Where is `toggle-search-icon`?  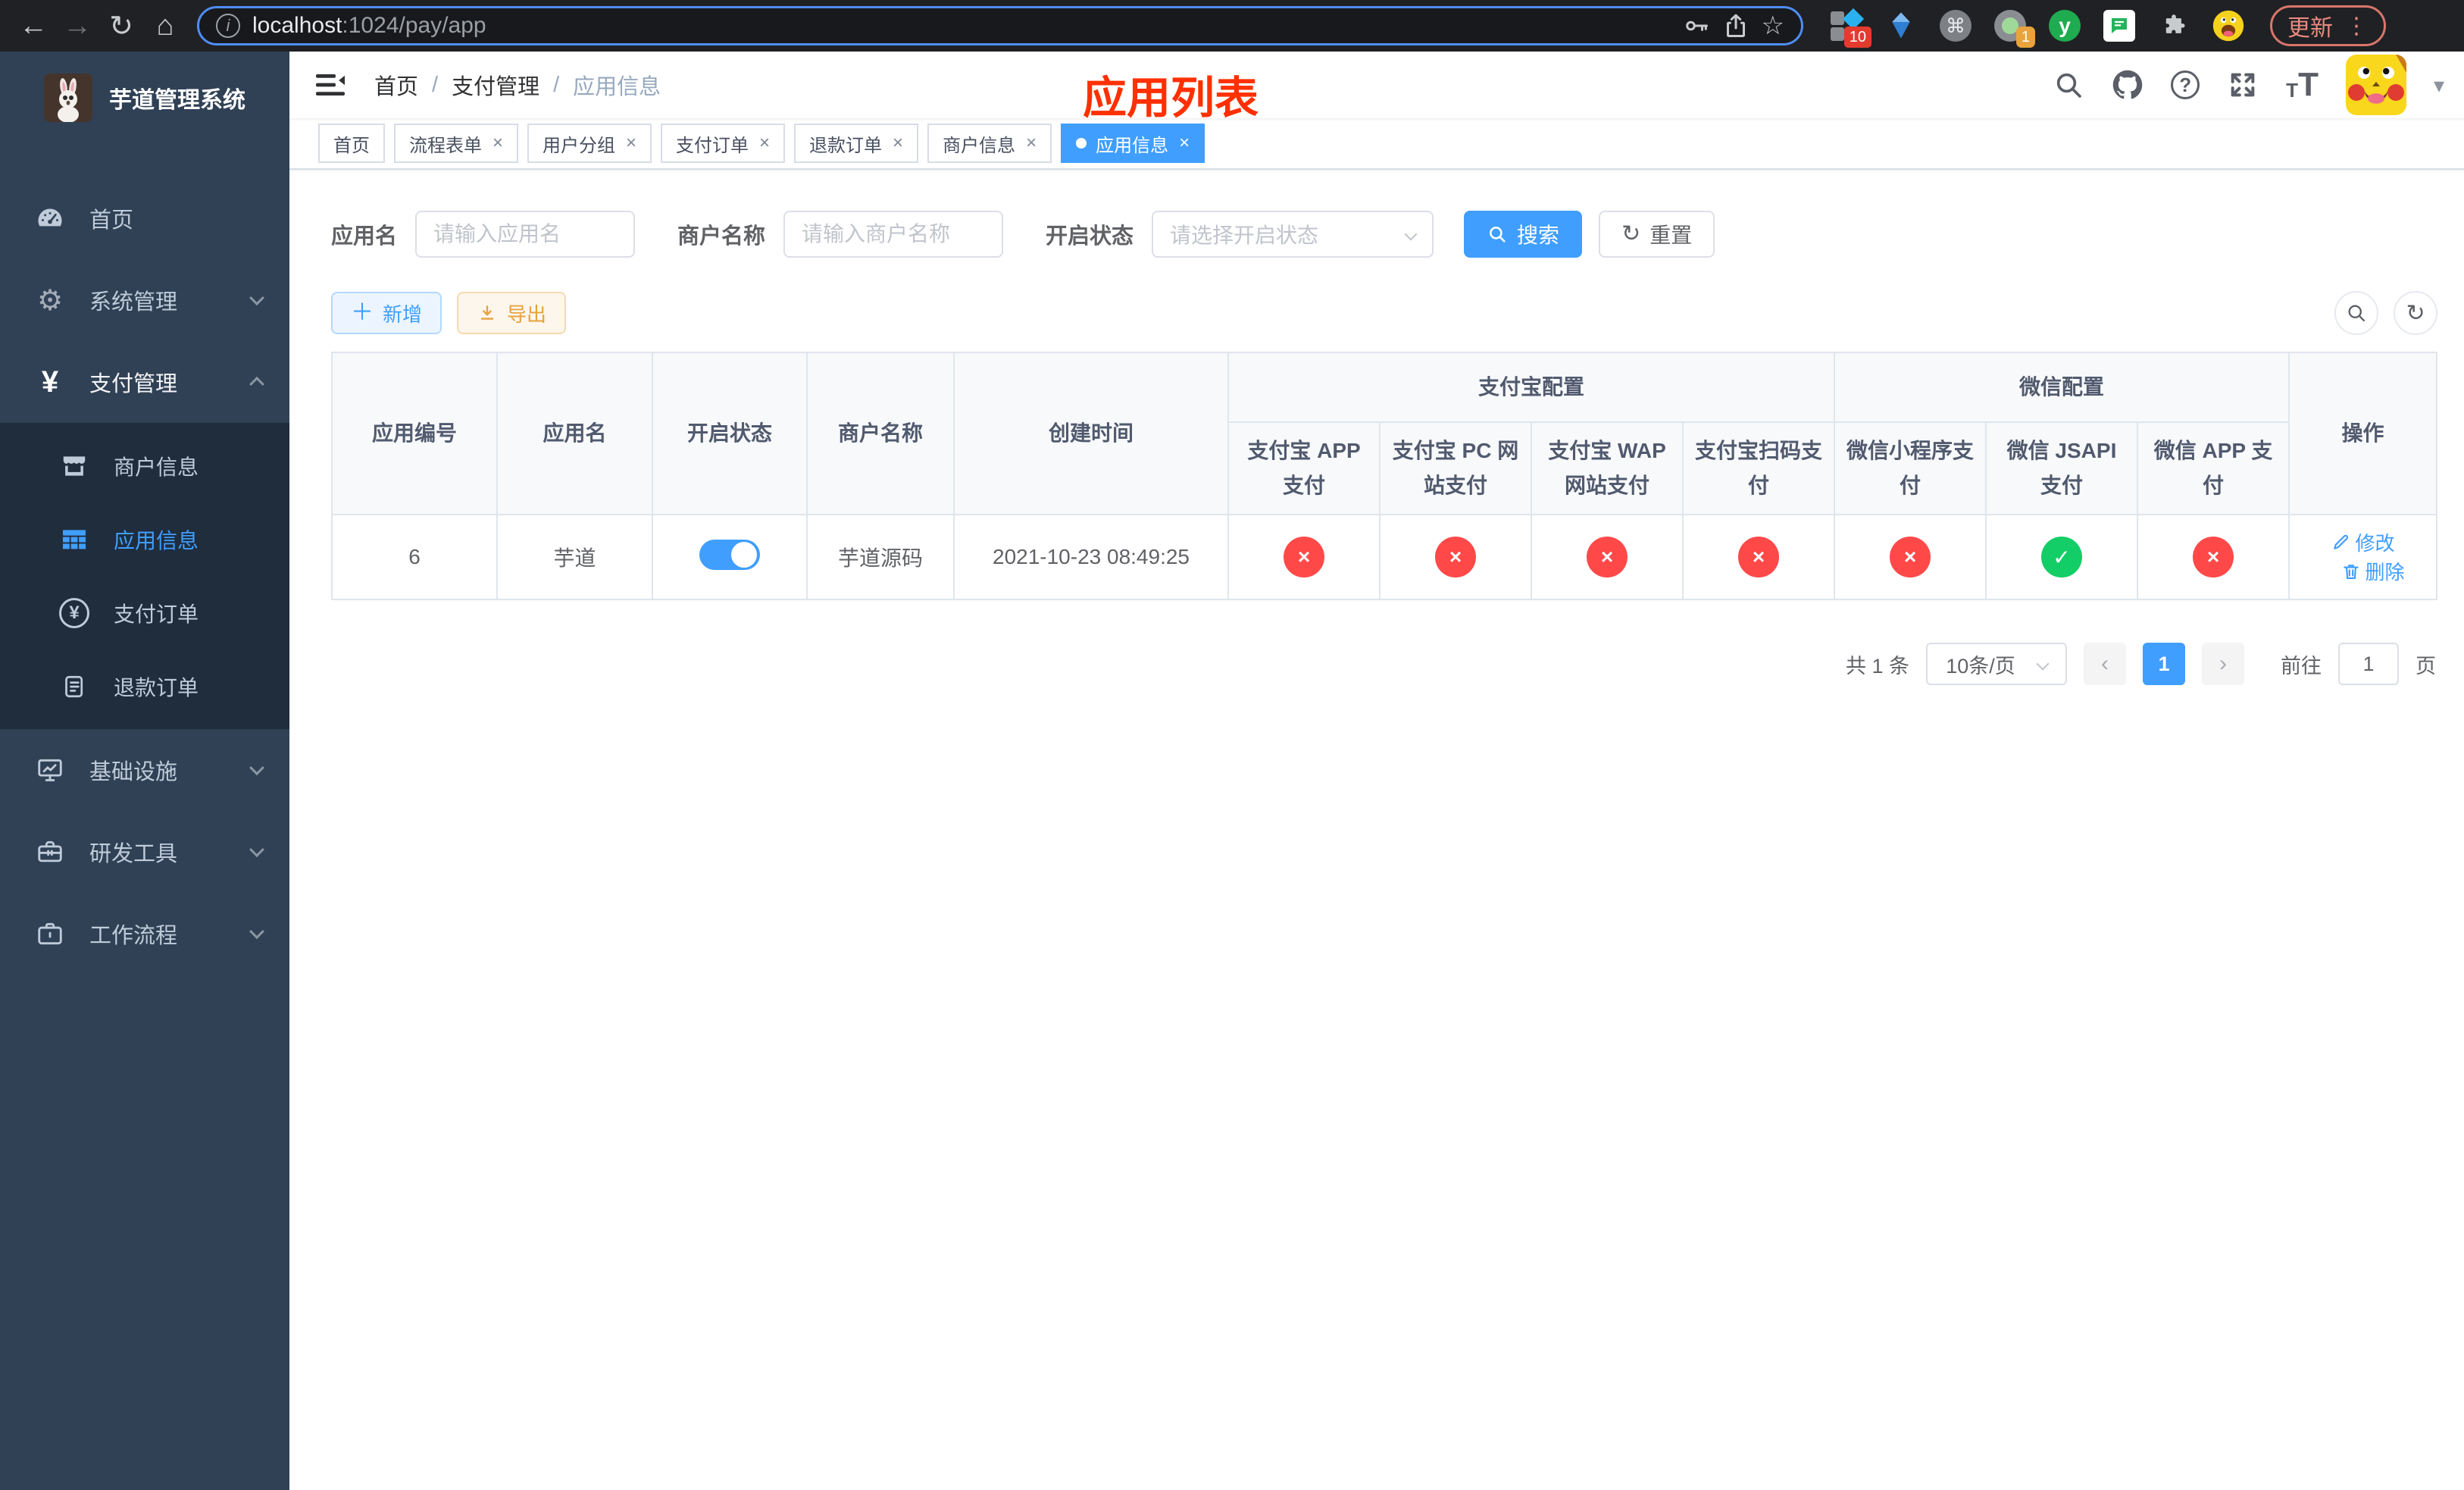 toggle-search-icon is located at coordinates (2356, 313).